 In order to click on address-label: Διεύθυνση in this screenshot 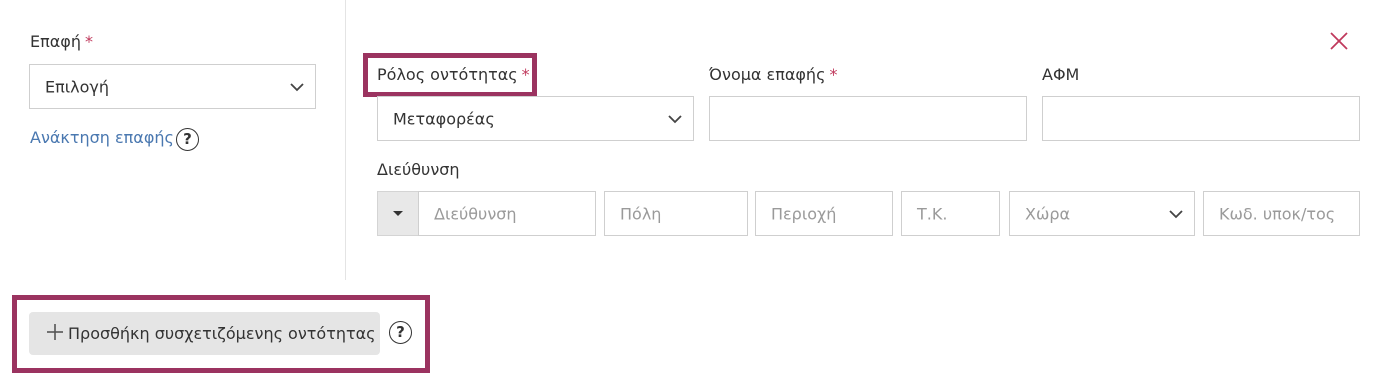, I will do `click(418, 169)`.